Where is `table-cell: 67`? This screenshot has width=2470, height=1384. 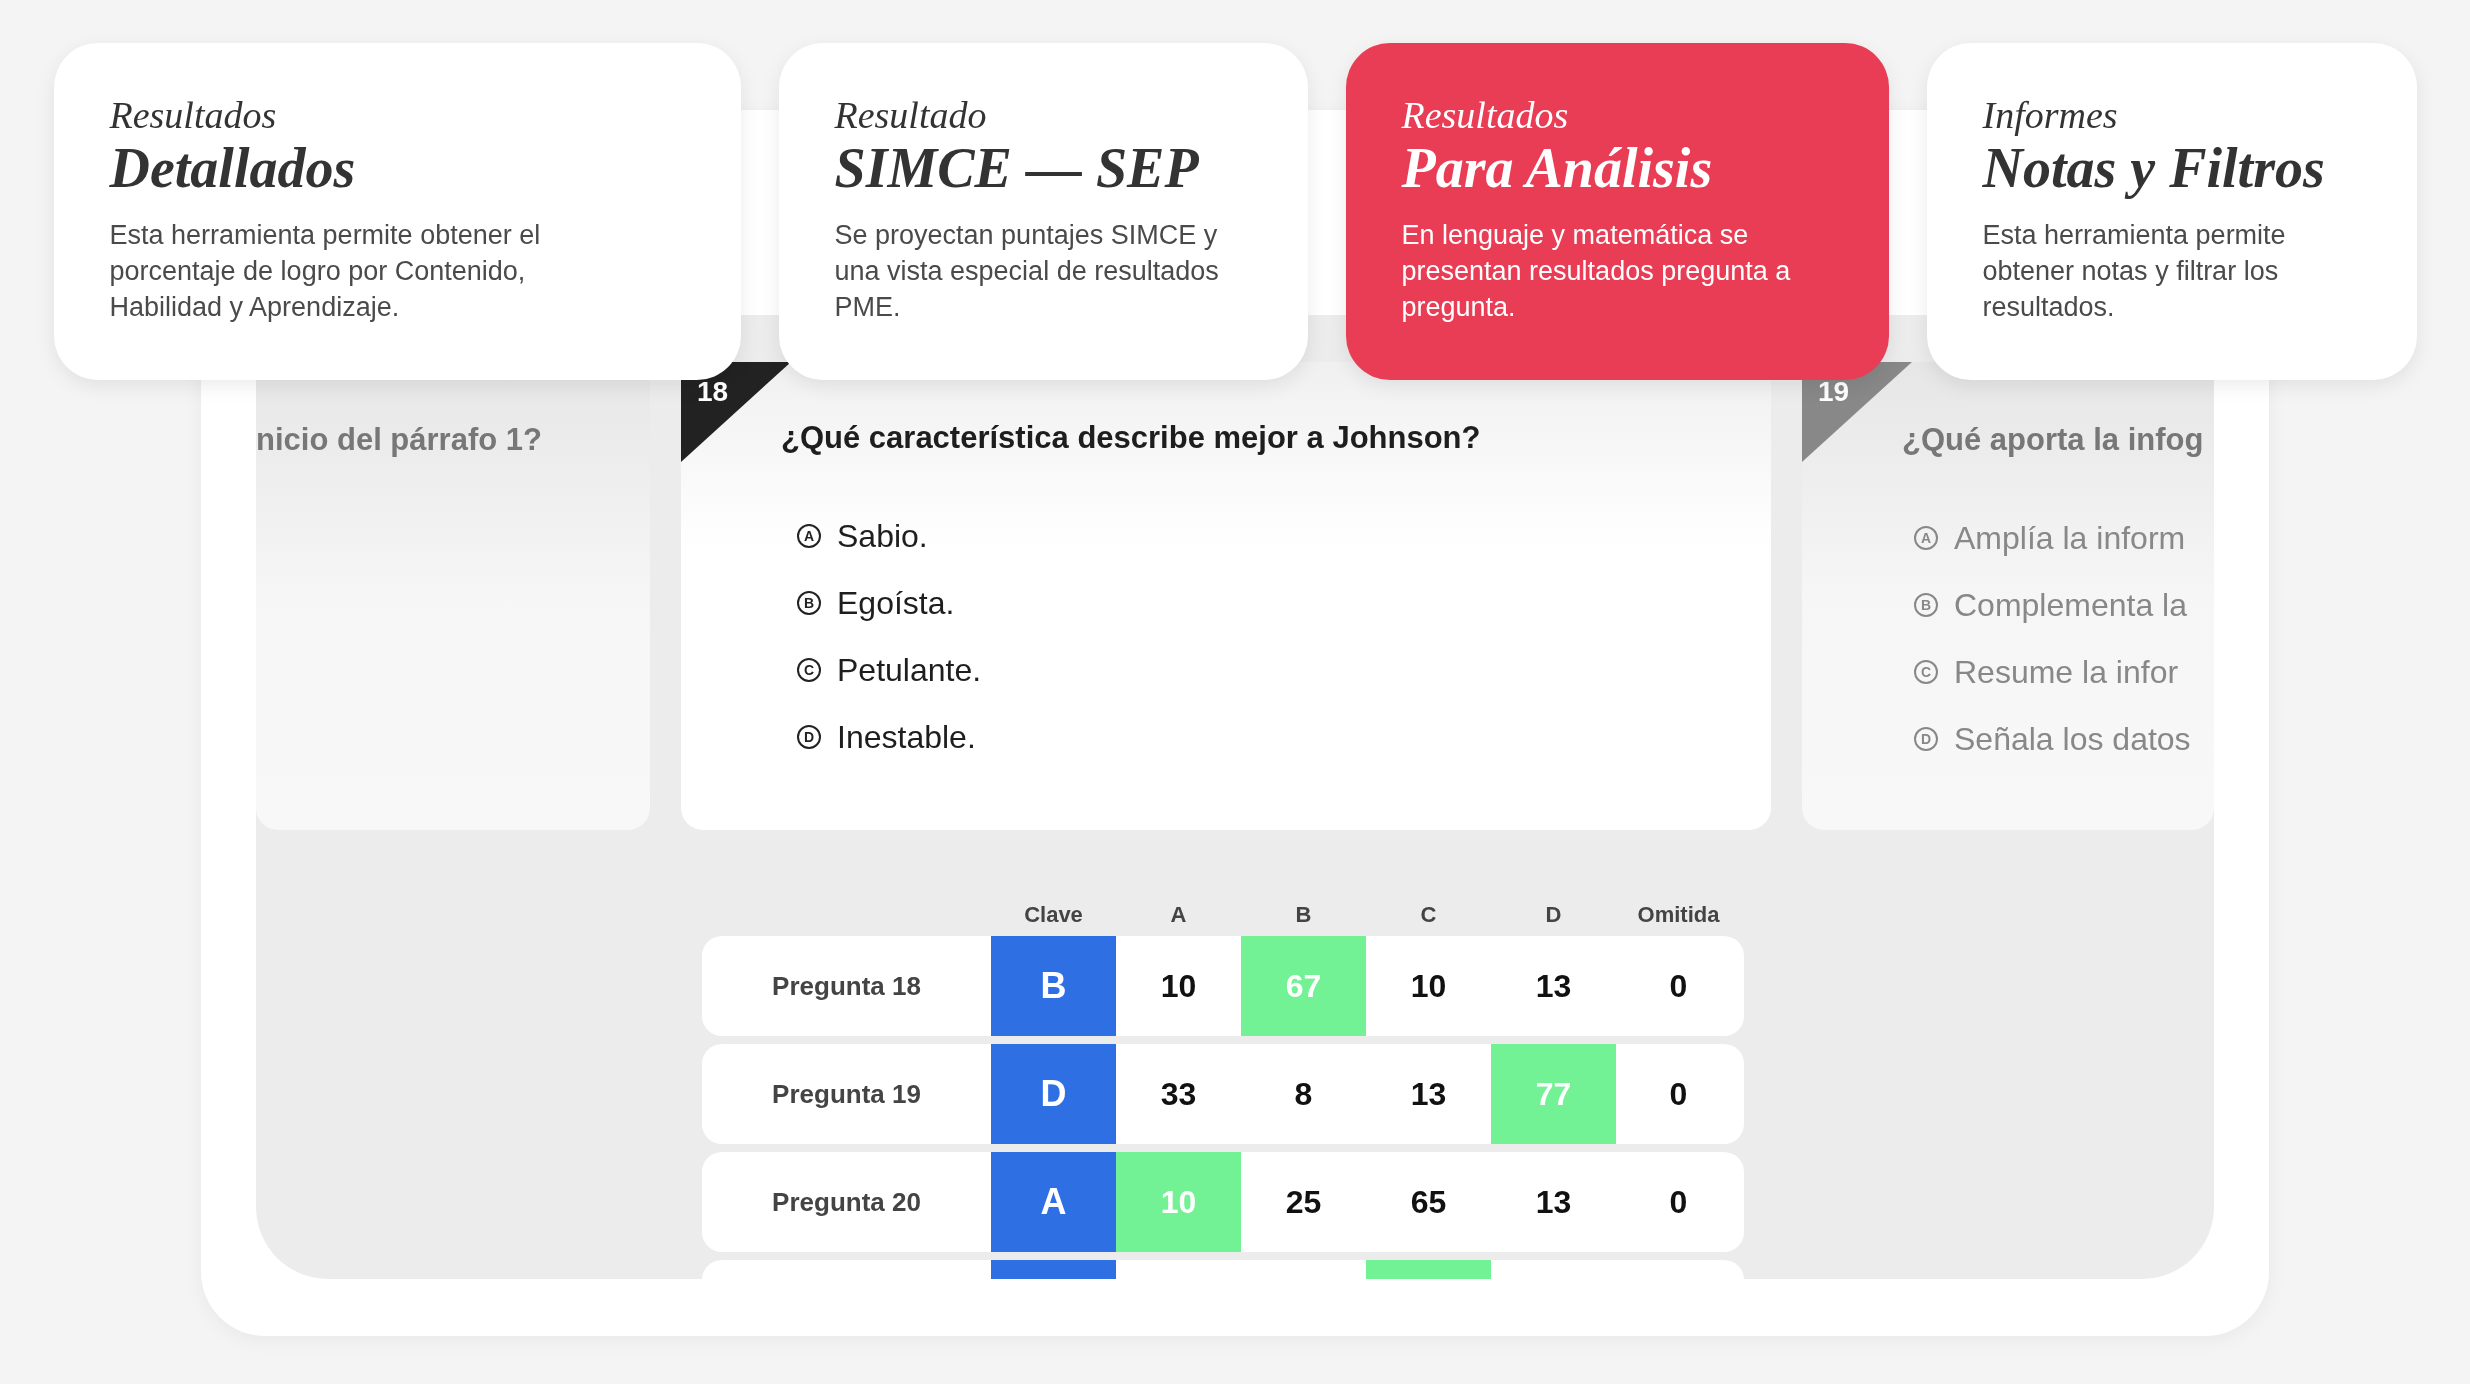
table-cell: 67 is located at coordinates (1303, 986).